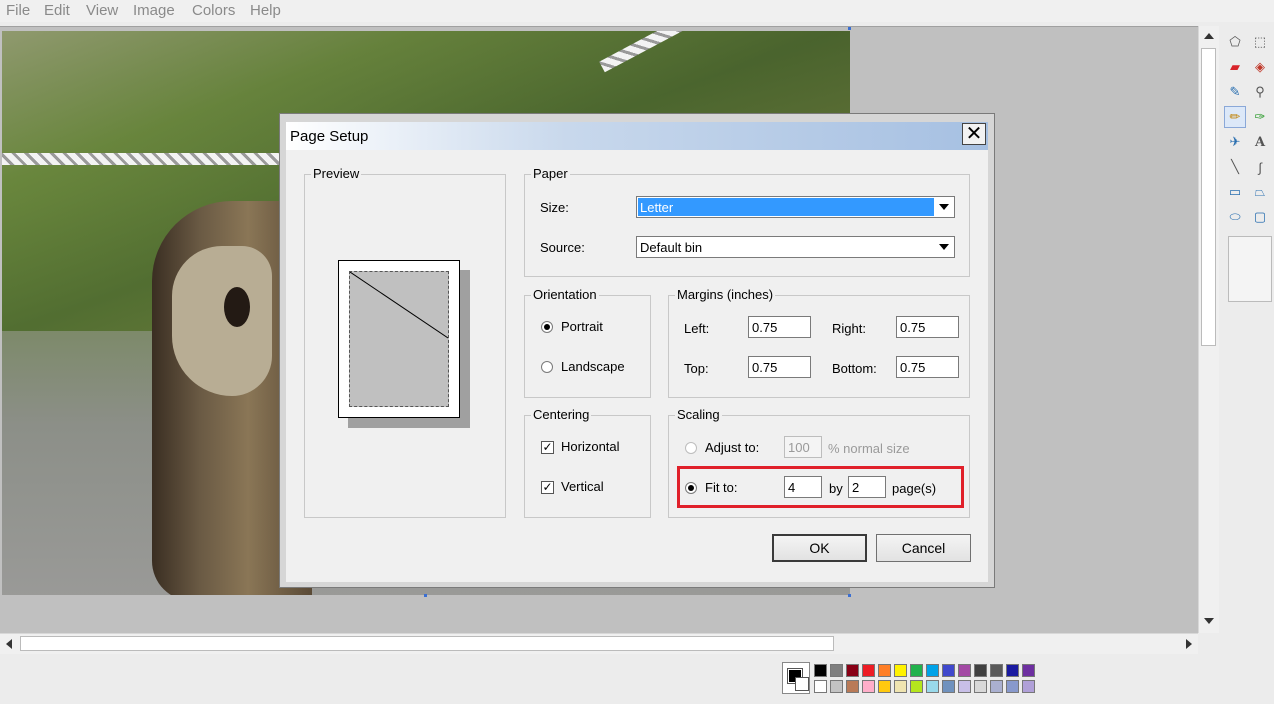 The image size is (1274, 704). I want to click on sloth-face, so click(222, 321).